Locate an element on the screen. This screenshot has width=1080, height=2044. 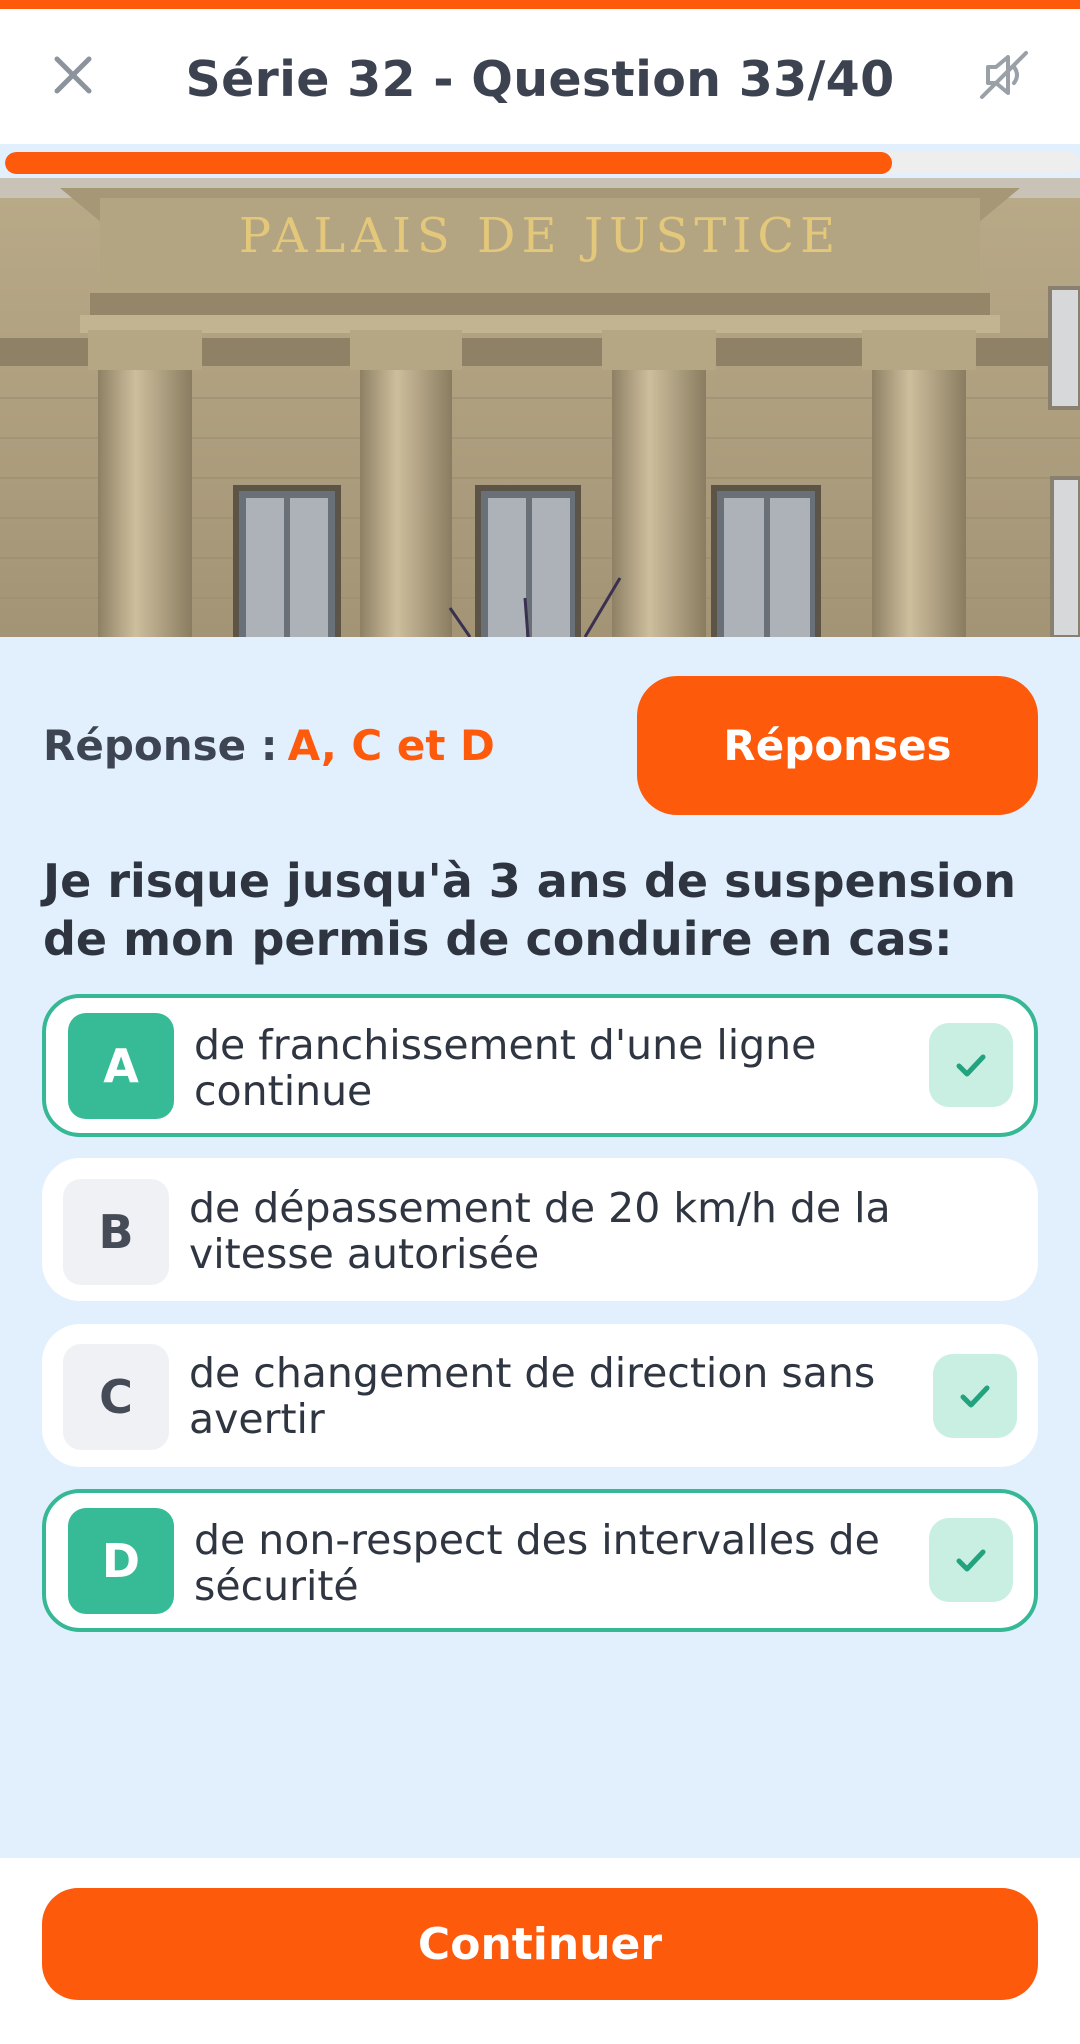
option-letter: A is located at coordinates (121, 1066).